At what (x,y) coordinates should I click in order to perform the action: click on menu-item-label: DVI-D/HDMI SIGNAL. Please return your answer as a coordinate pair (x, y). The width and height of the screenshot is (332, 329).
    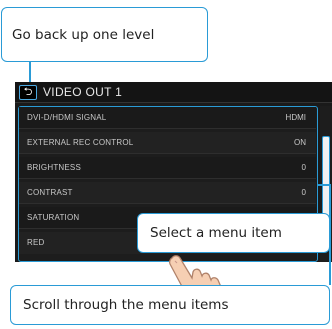
    Looking at the image, I should click on (67, 117).